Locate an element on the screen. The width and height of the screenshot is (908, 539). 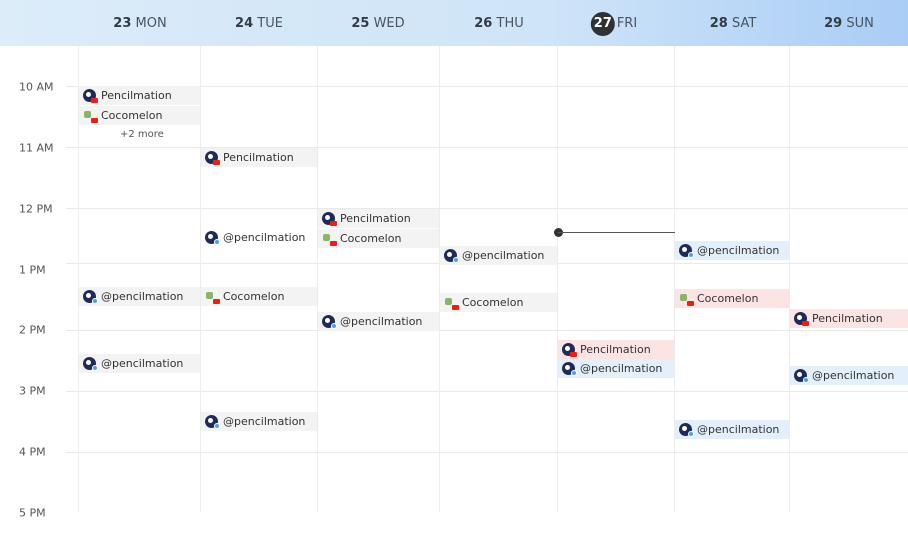
time-label-1pm: 1 PM is located at coordinates (32, 270).